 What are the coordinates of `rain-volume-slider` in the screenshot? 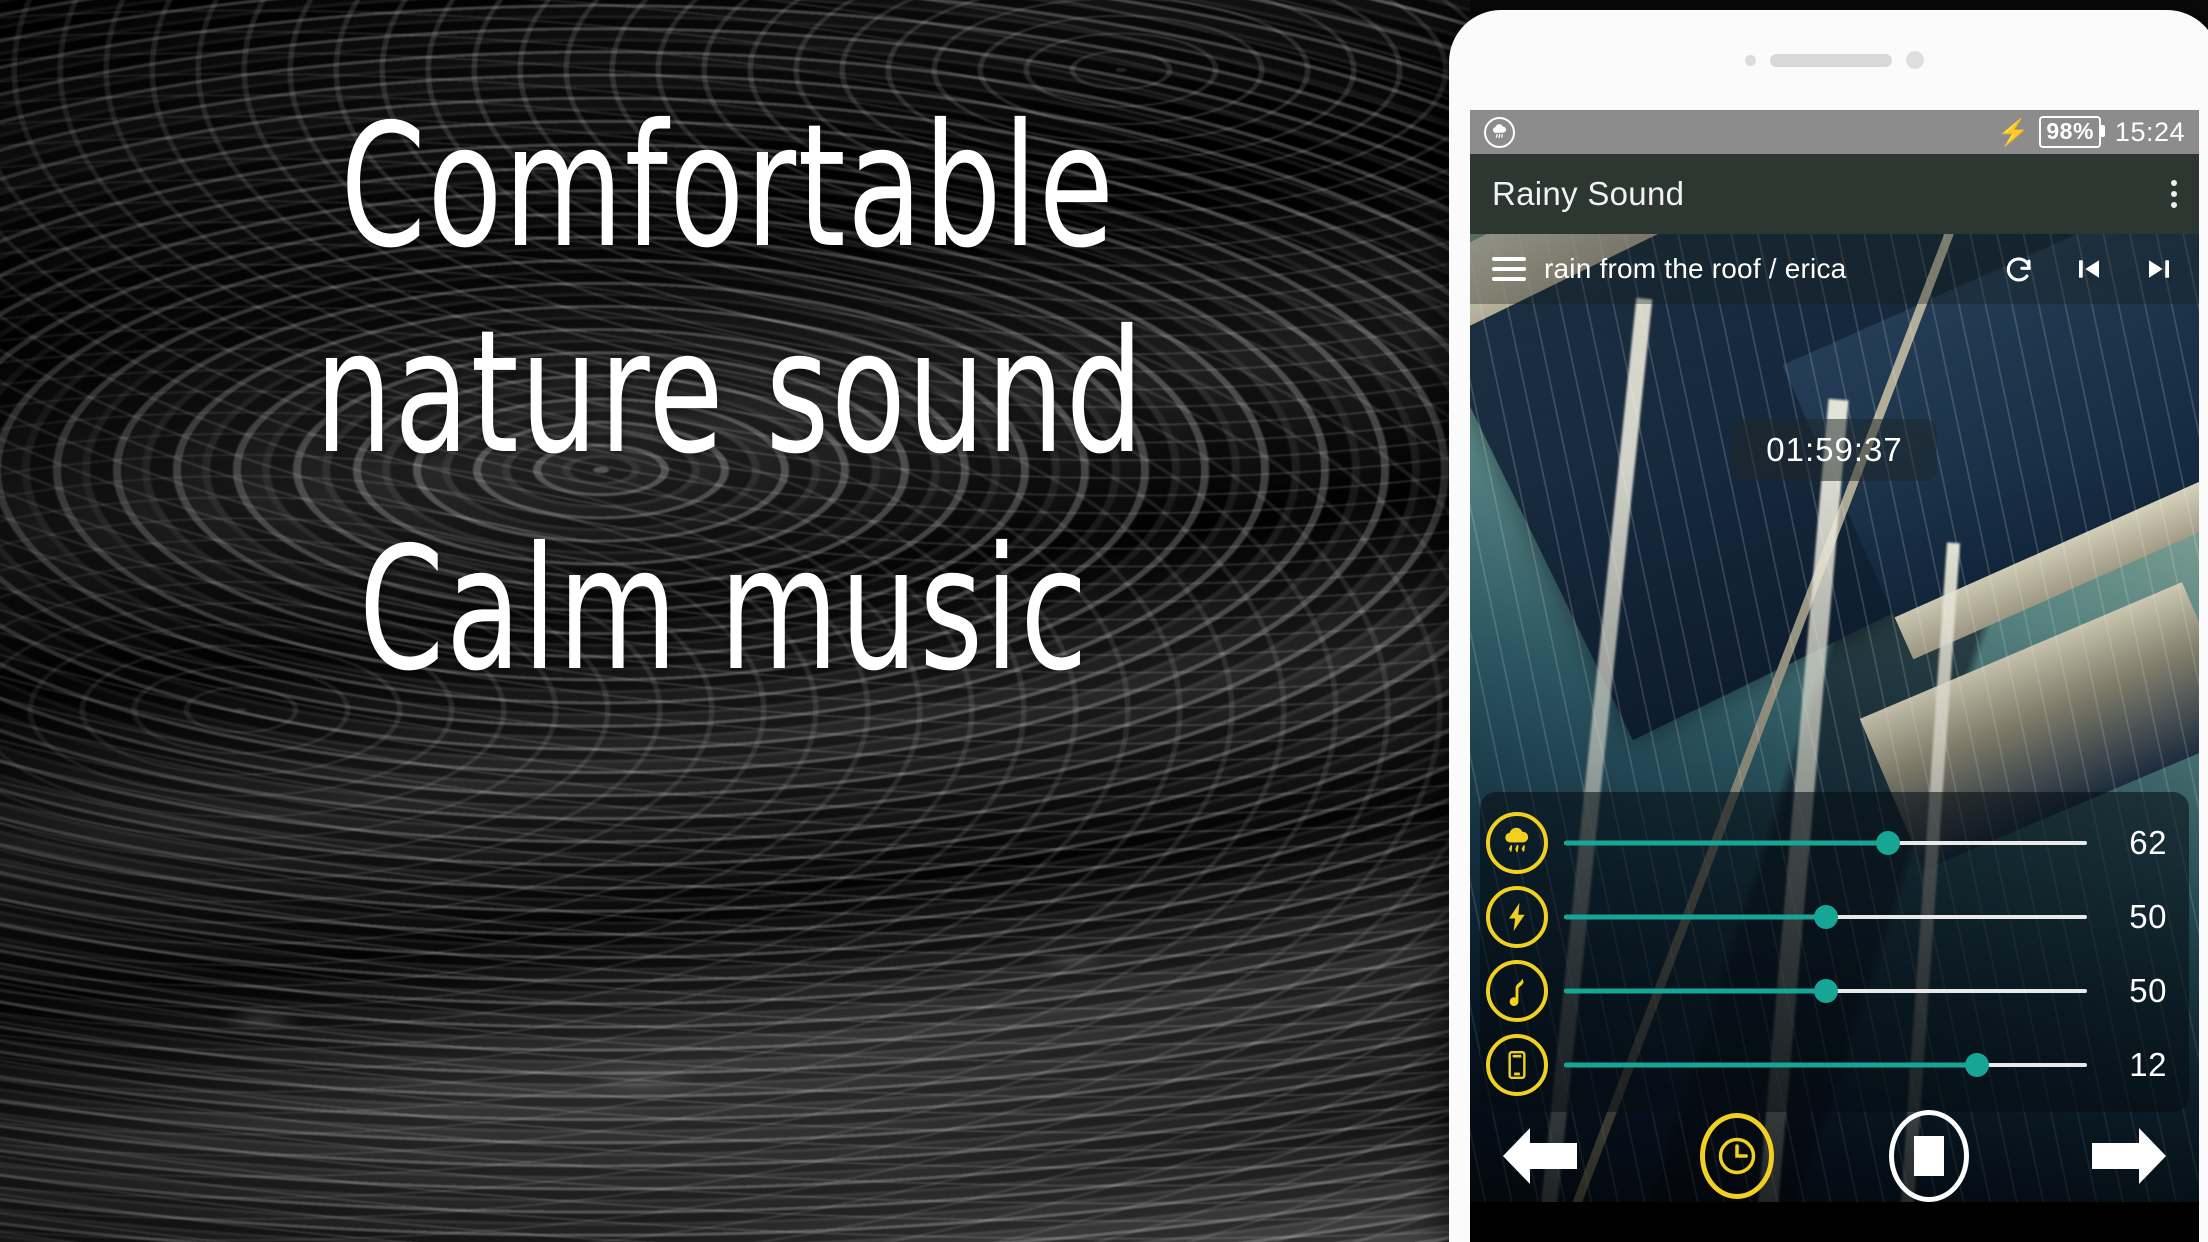 It's located at (1825, 843).